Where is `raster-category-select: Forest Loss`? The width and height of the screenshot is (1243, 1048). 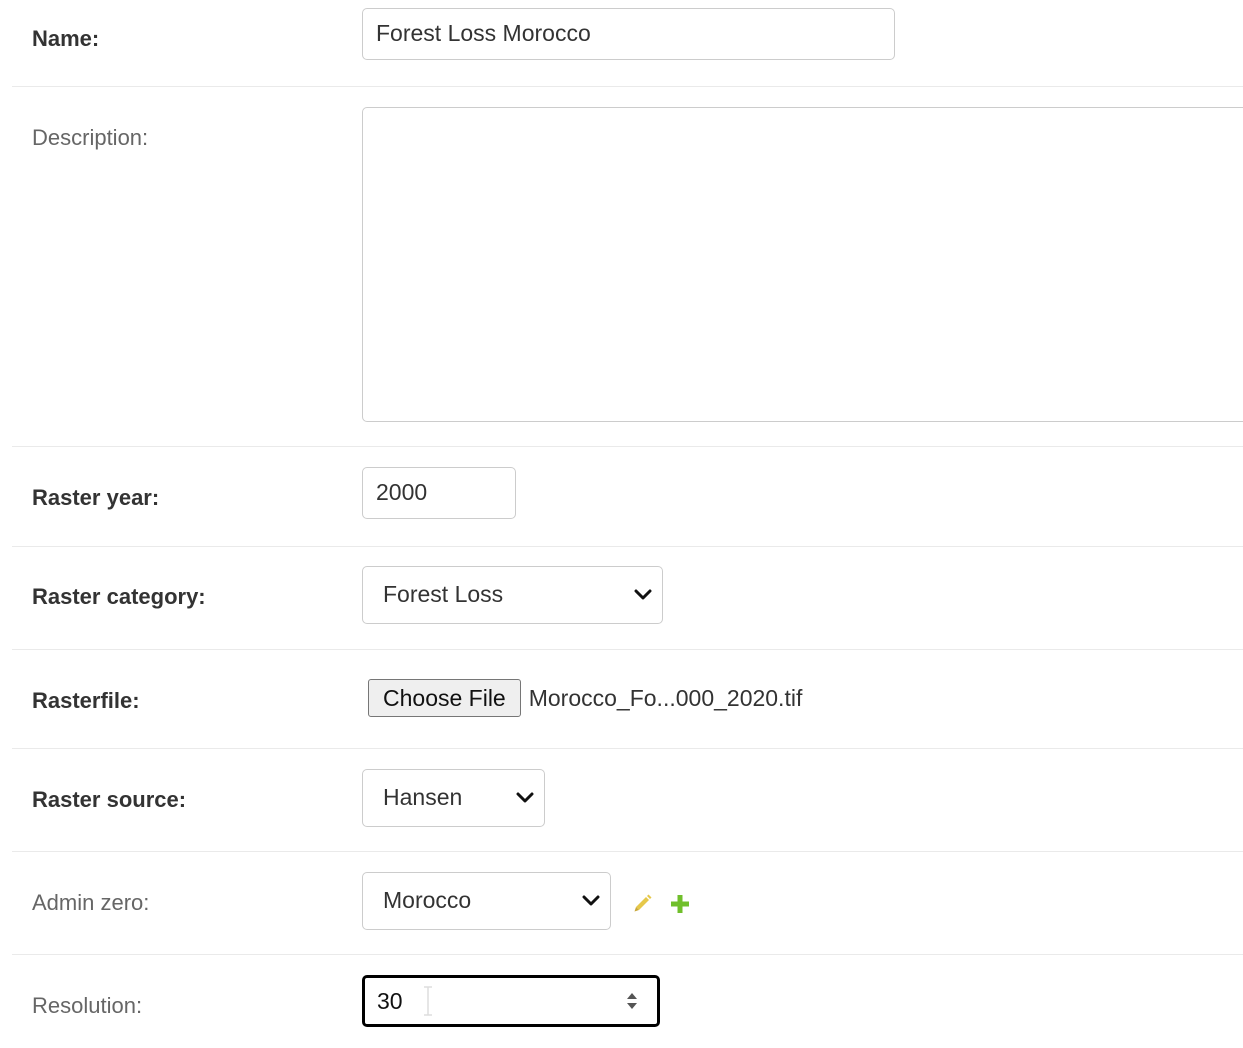 raster-category-select: Forest Loss is located at coordinates (512, 595).